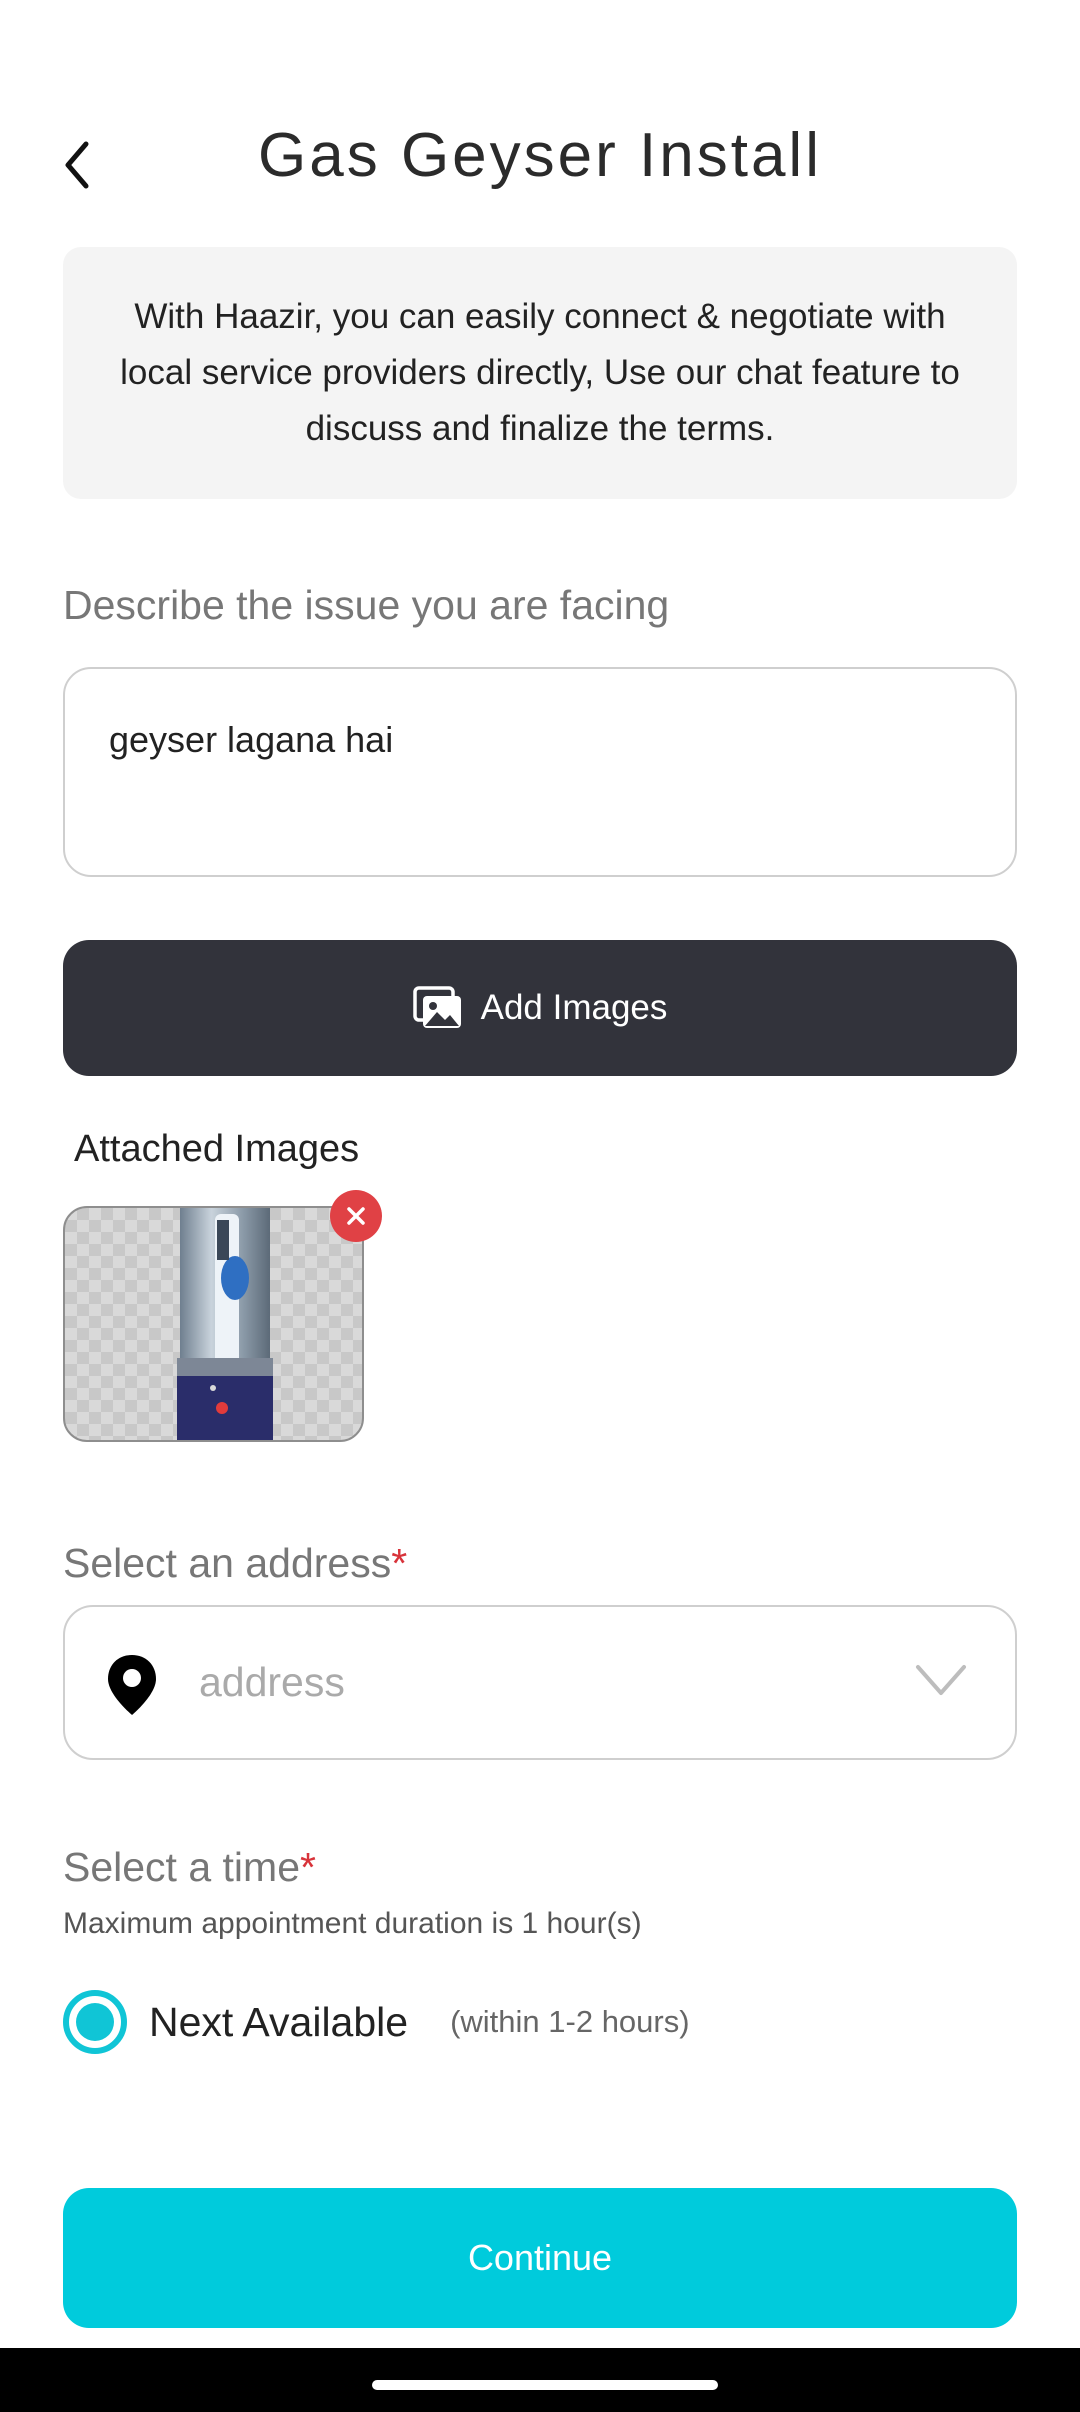 The height and width of the screenshot is (2412, 1080). What do you see at coordinates (540, 1682) in the screenshot?
I see `address-dropdown: address` at bounding box center [540, 1682].